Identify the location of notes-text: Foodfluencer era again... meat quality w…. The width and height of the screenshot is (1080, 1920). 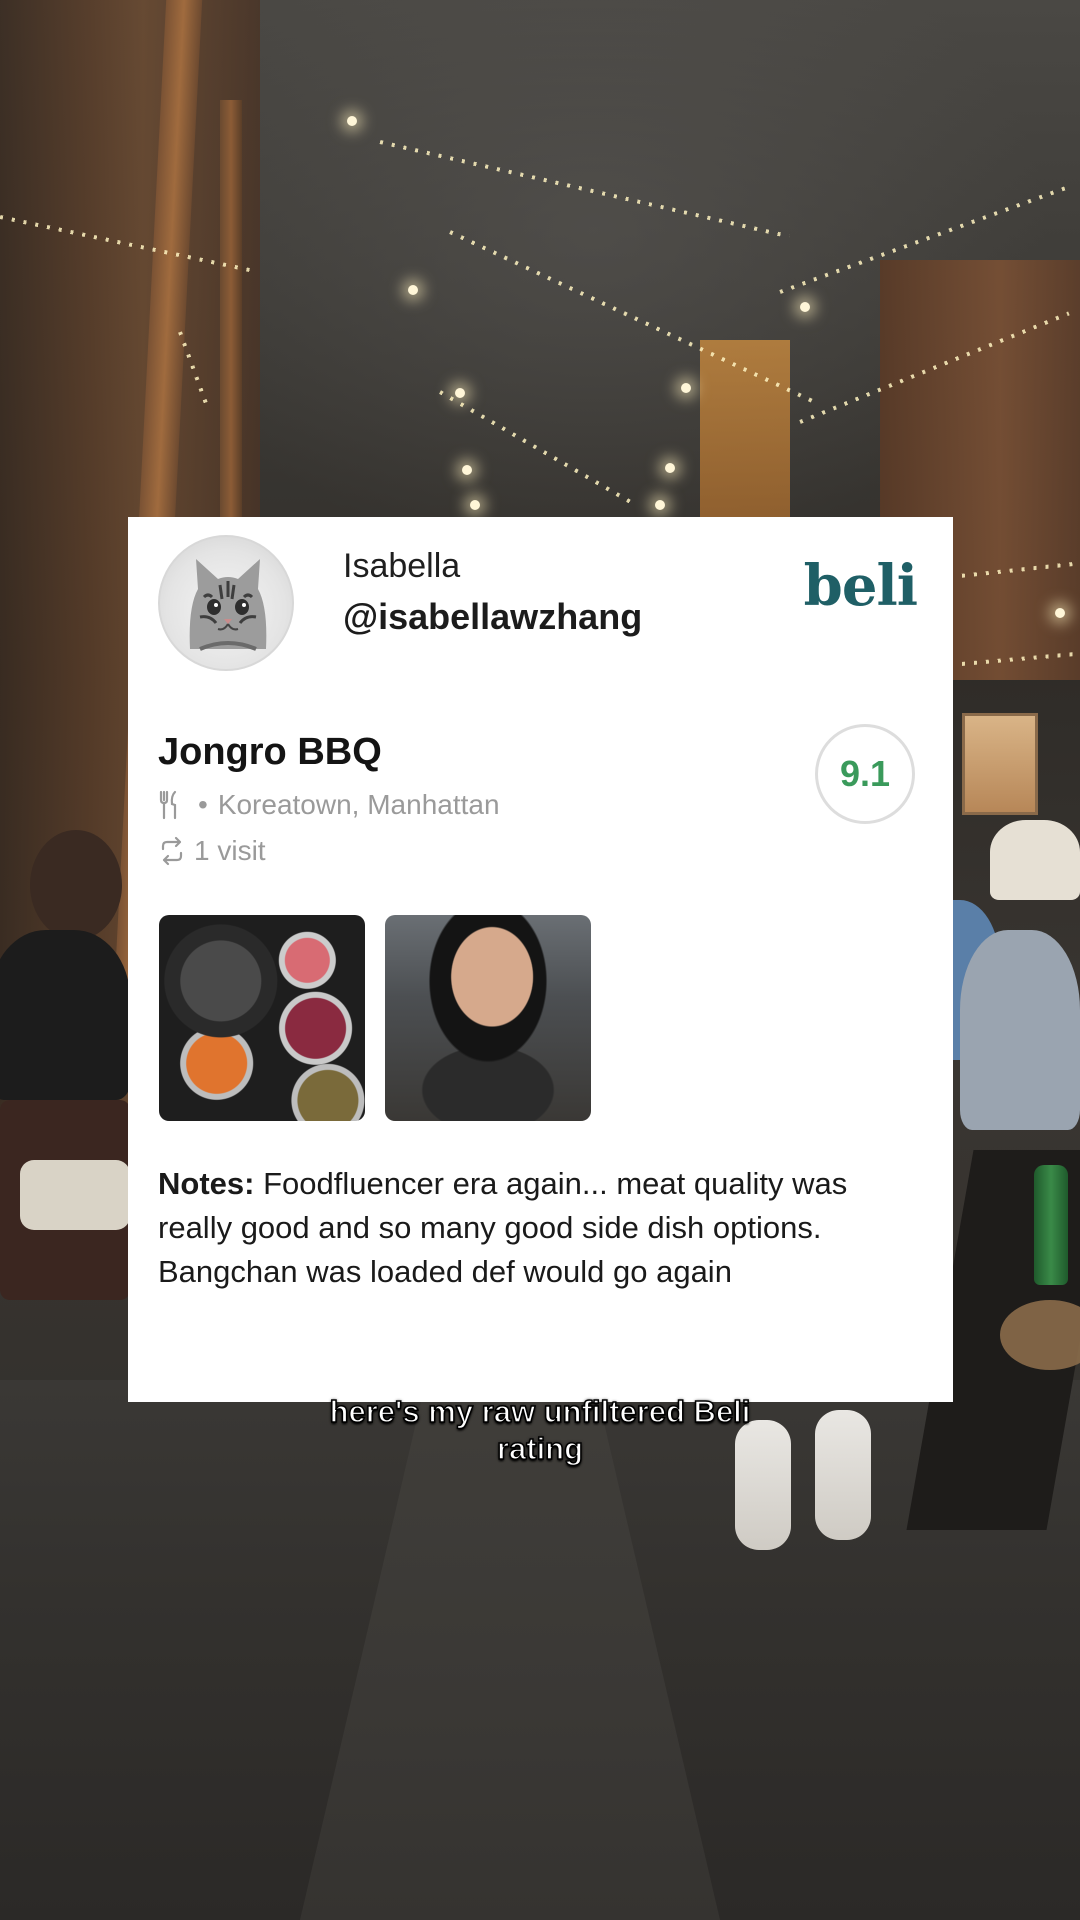
(503, 1227).